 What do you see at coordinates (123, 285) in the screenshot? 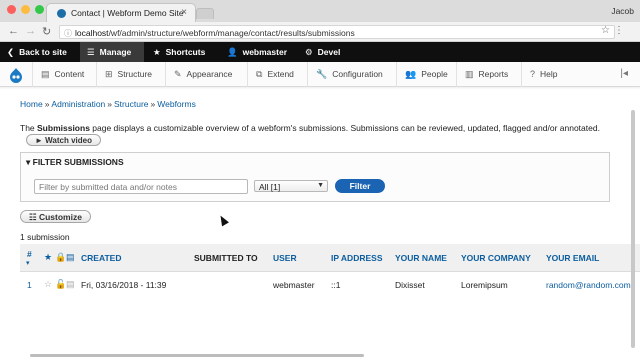
I see `cell-created: Fri, 03/16/2018 - 11:39` at bounding box center [123, 285].